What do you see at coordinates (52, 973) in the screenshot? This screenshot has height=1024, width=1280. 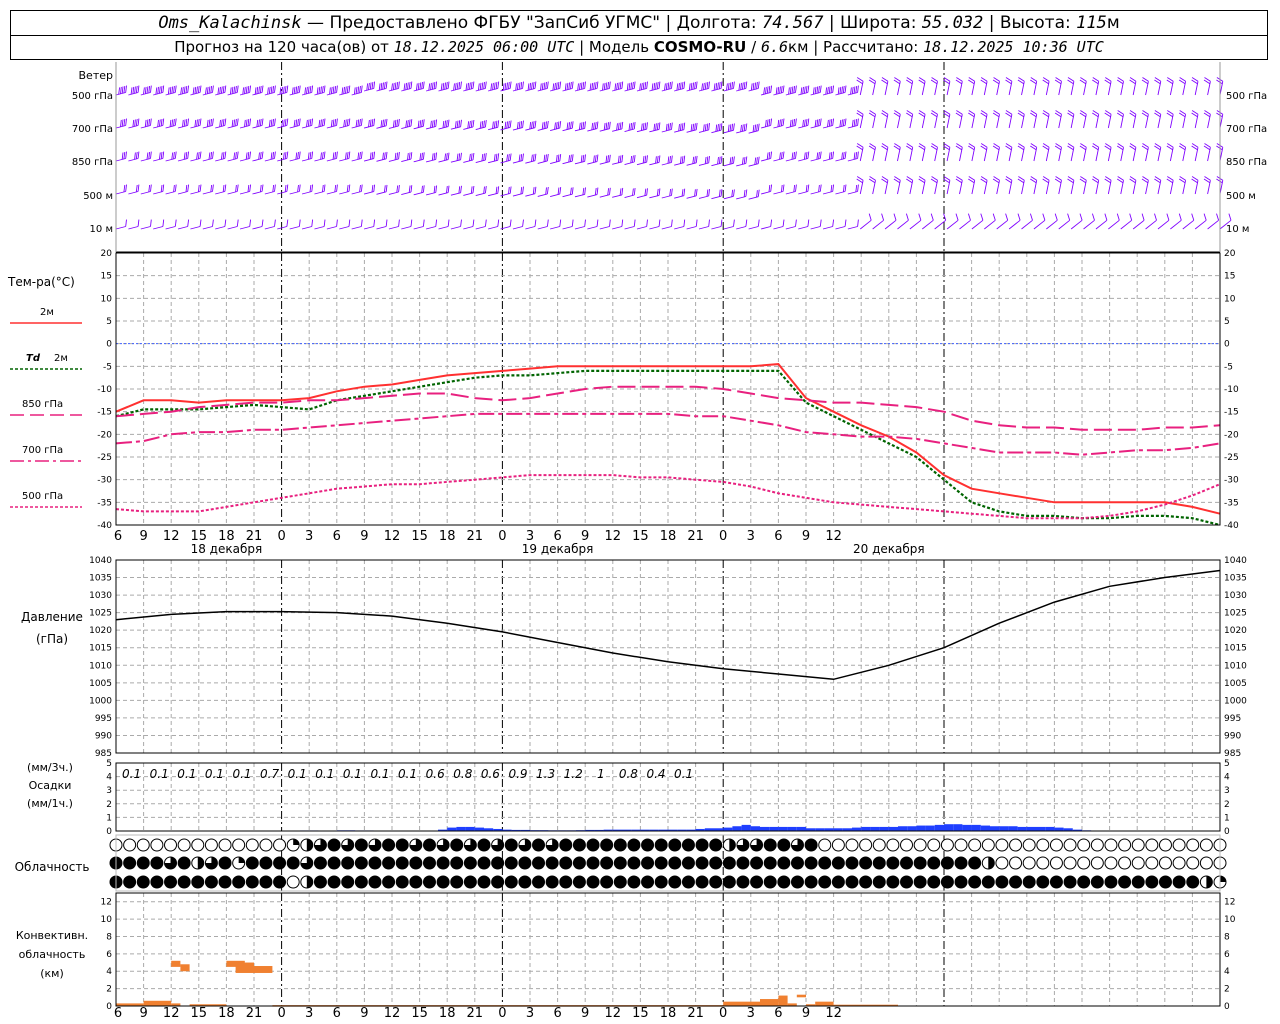 I see `conv-title-3: (км)` at bounding box center [52, 973].